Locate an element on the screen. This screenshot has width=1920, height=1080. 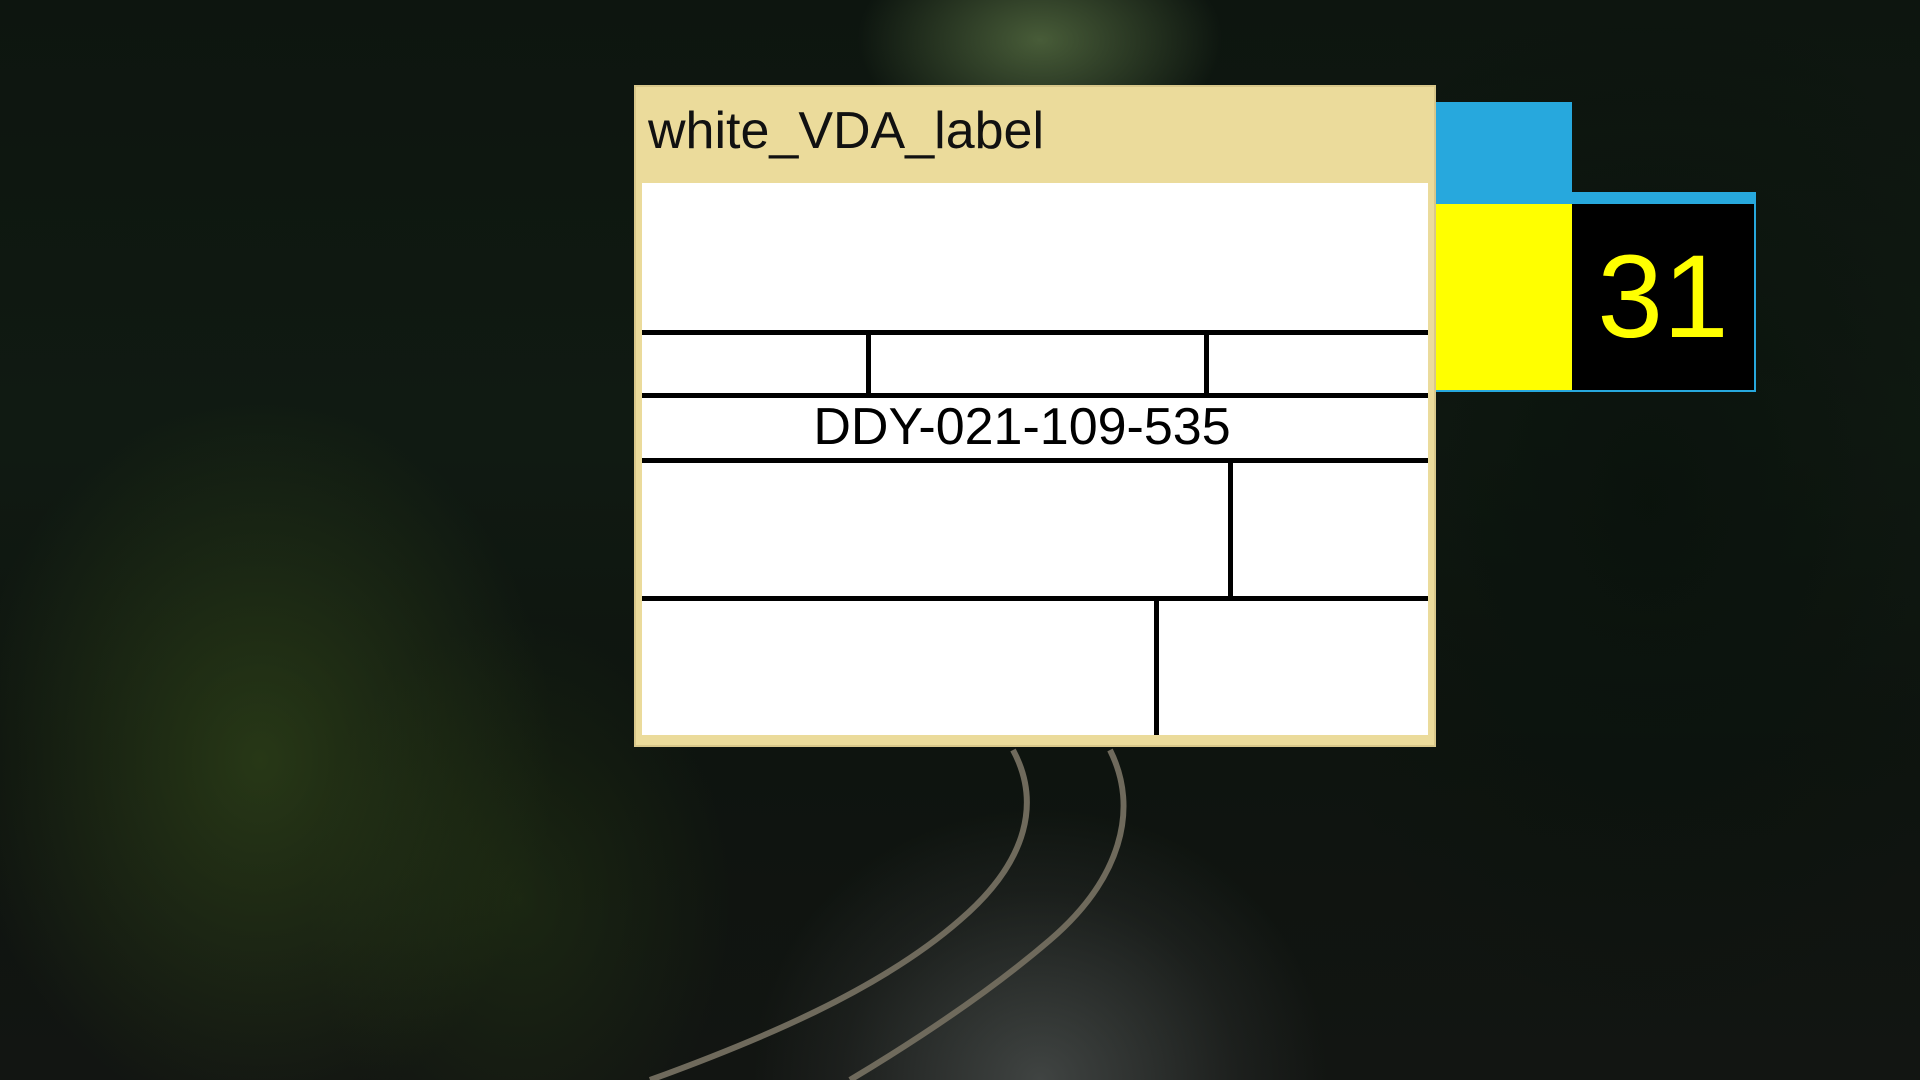
widget-yellow-cell is located at coordinates (1496, 297).